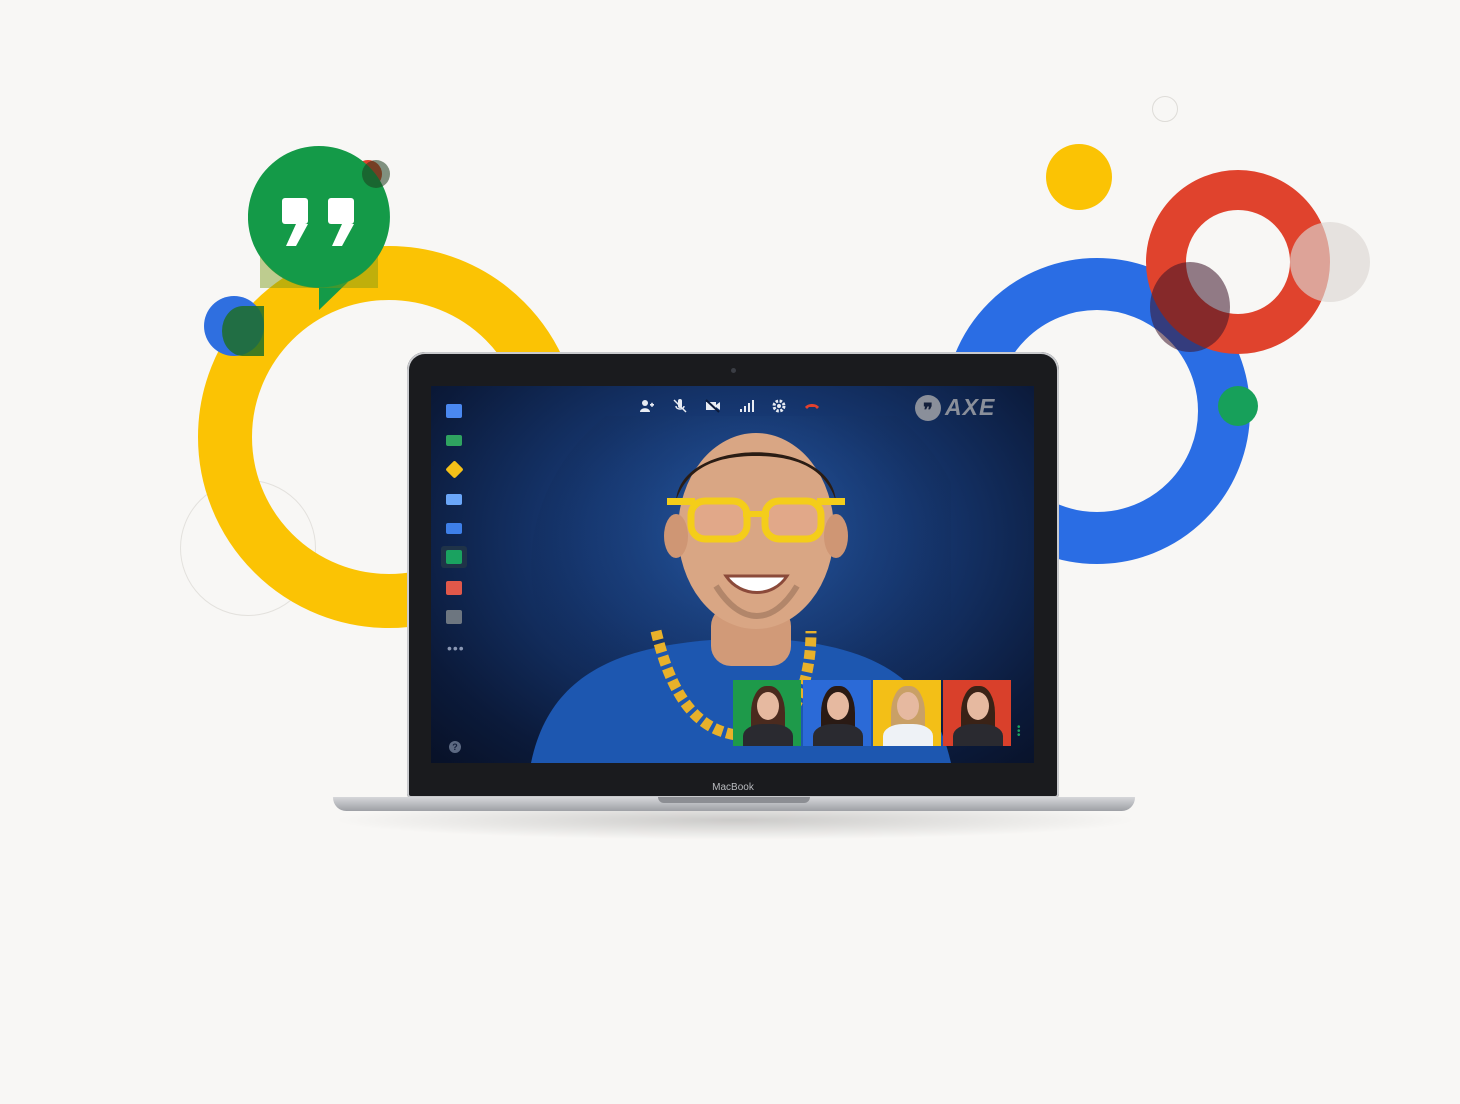  Describe the element at coordinates (928, 407) in the screenshot. I see `hangouts-quote-icon: ❞` at that location.